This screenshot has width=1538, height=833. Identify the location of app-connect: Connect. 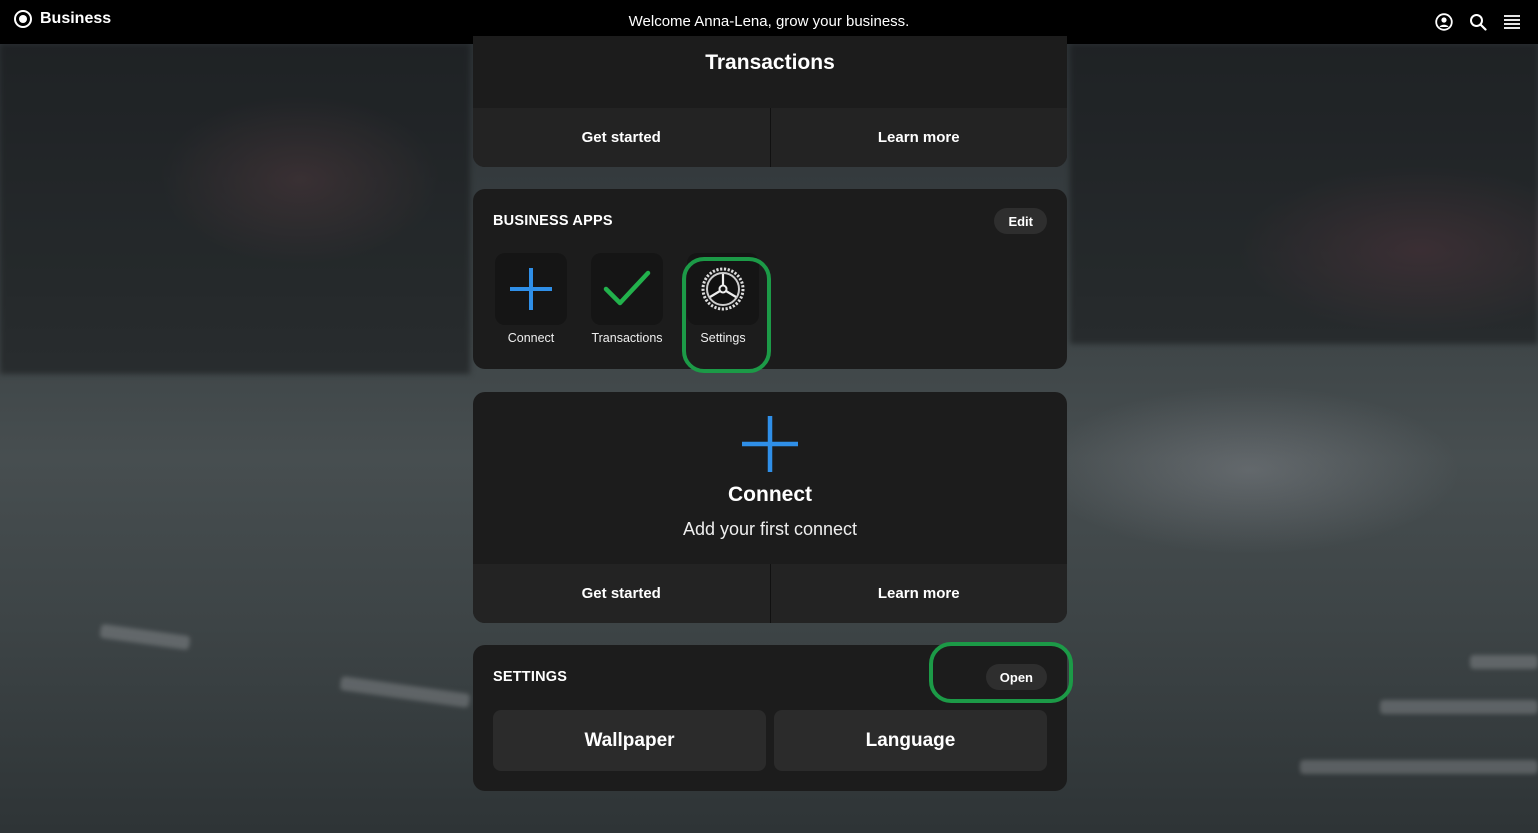
(531, 299).